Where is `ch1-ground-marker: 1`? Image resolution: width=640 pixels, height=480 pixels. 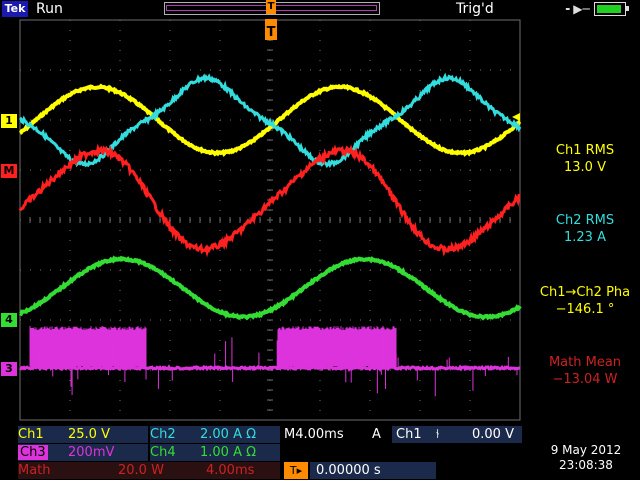
ch1-ground-marker: 1 is located at coordinates (9, 121).